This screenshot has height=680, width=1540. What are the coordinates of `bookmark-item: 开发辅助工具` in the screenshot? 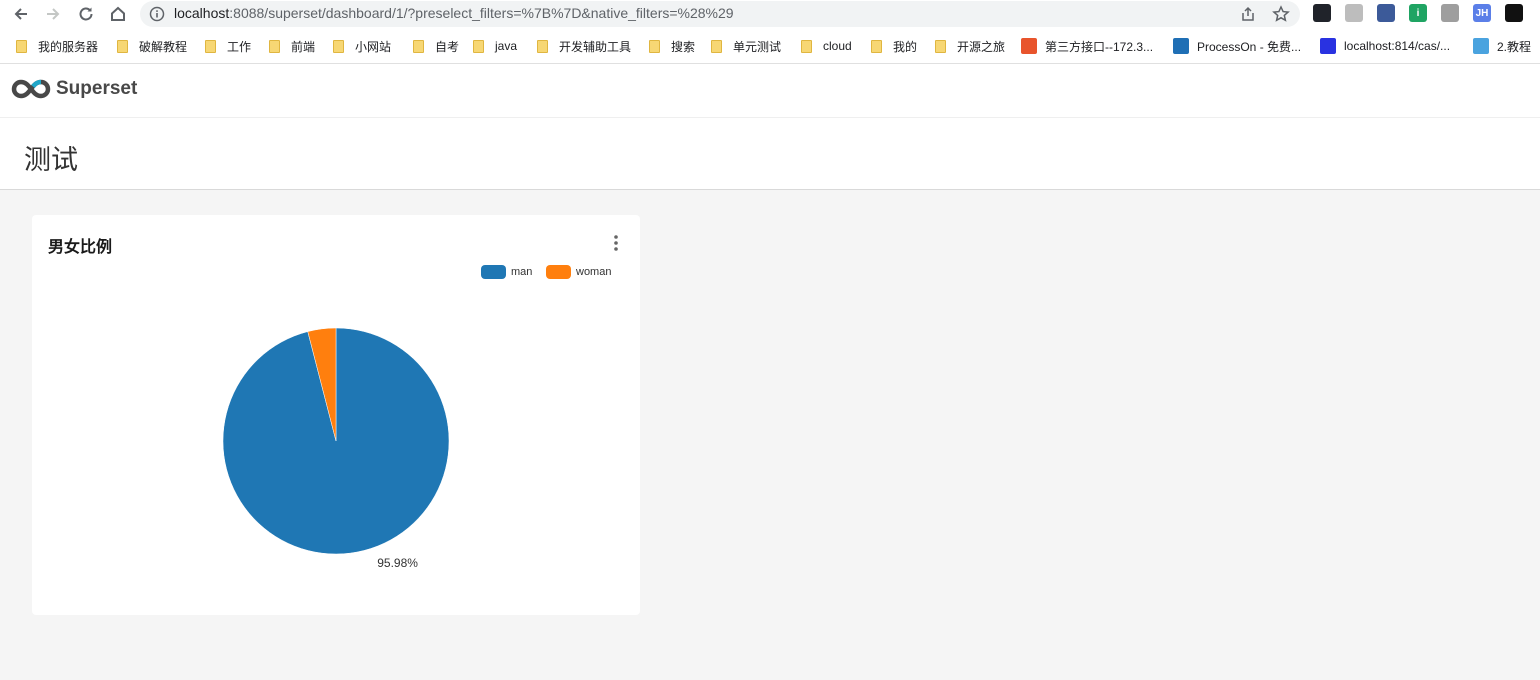 It's located at (584, 46).